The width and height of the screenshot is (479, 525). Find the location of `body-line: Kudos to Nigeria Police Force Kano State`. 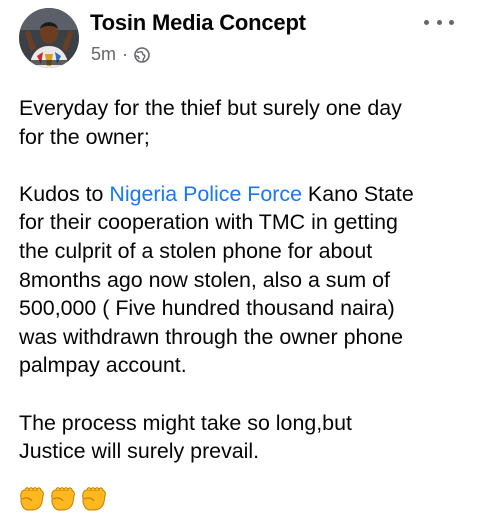

body-line: Kudos to Nigeria Police Force Kano State is located at coordinates (244, 194).